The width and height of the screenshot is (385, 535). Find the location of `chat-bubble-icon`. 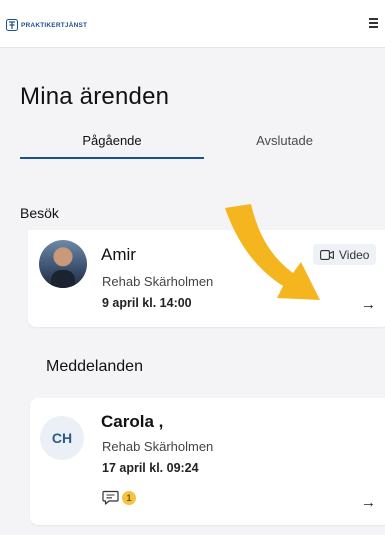

chat-bubble-icon is located at coordinates (110, 497).